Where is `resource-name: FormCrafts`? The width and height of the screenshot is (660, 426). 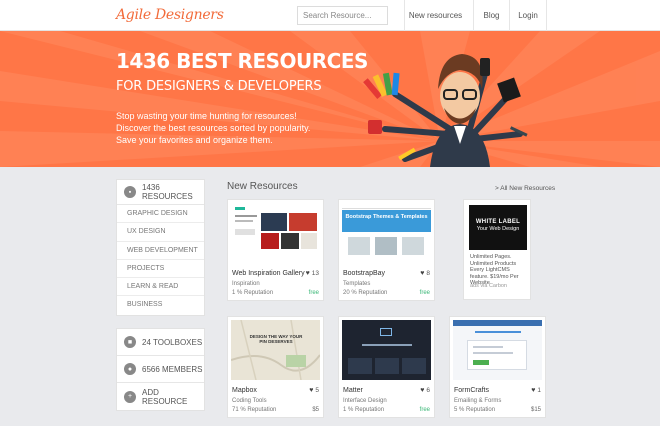
resource-name: FormCrafts is located at coordinates (471, 390).